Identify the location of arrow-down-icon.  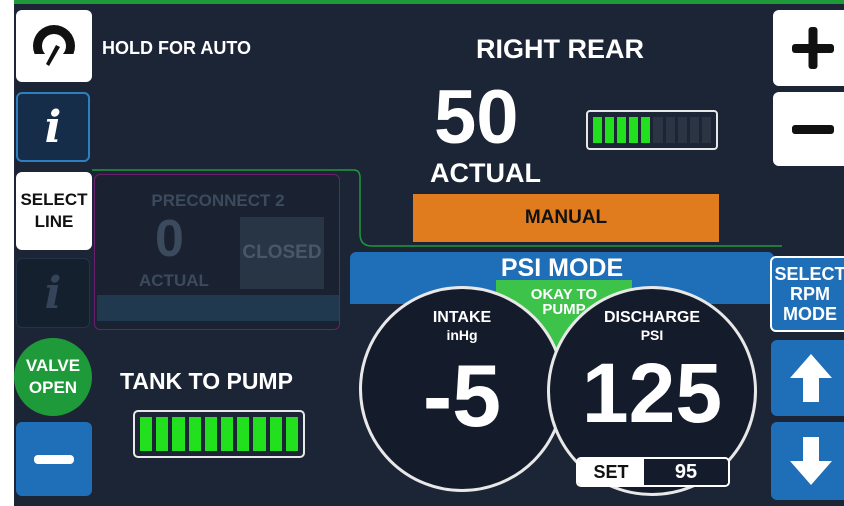
(811, 461).